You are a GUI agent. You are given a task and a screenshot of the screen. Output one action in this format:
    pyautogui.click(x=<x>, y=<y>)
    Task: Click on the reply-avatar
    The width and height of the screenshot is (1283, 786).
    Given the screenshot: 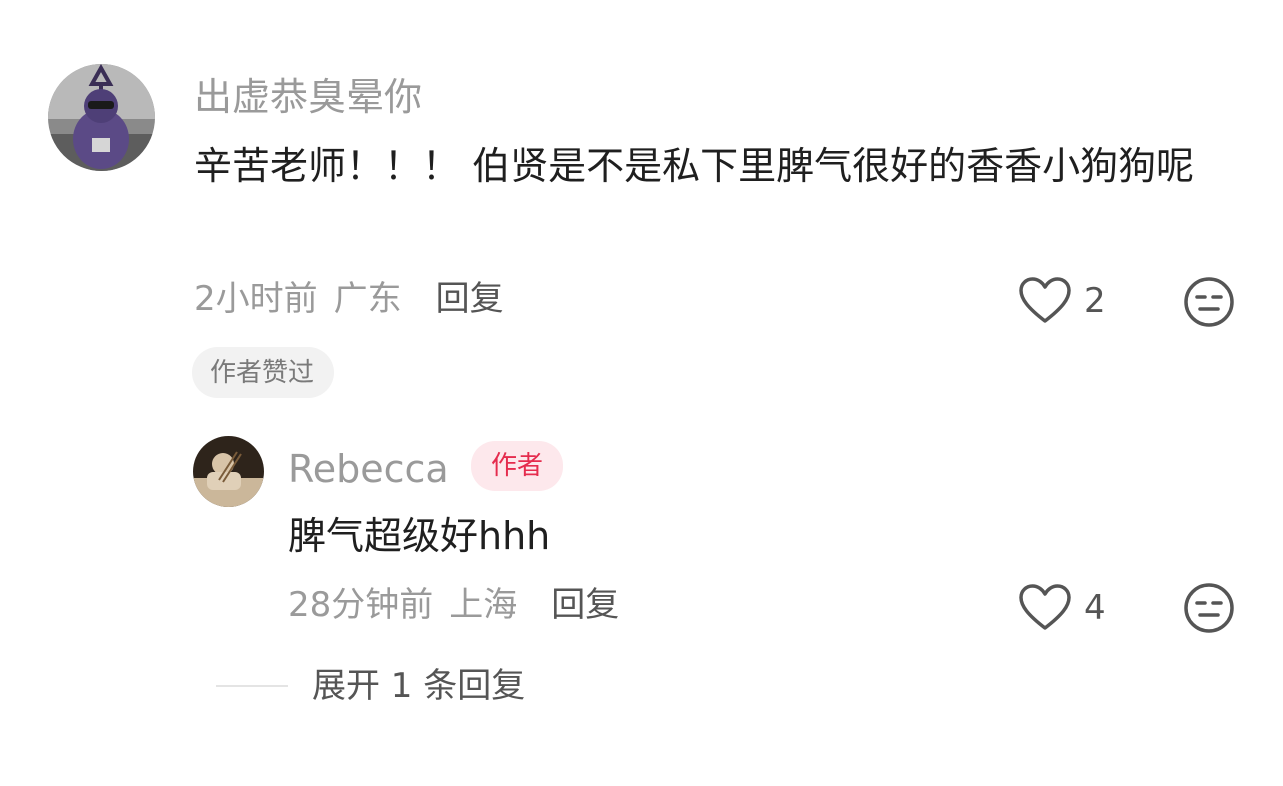 What is the action you would take?
    pyautogui.click(x=228, y=471)
    